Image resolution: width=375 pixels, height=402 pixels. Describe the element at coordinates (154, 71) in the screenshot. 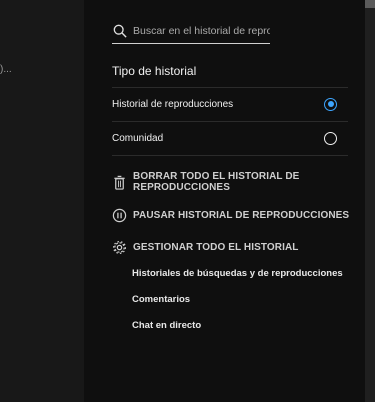

I see `history-type-title: Tipo de historial` at that location.